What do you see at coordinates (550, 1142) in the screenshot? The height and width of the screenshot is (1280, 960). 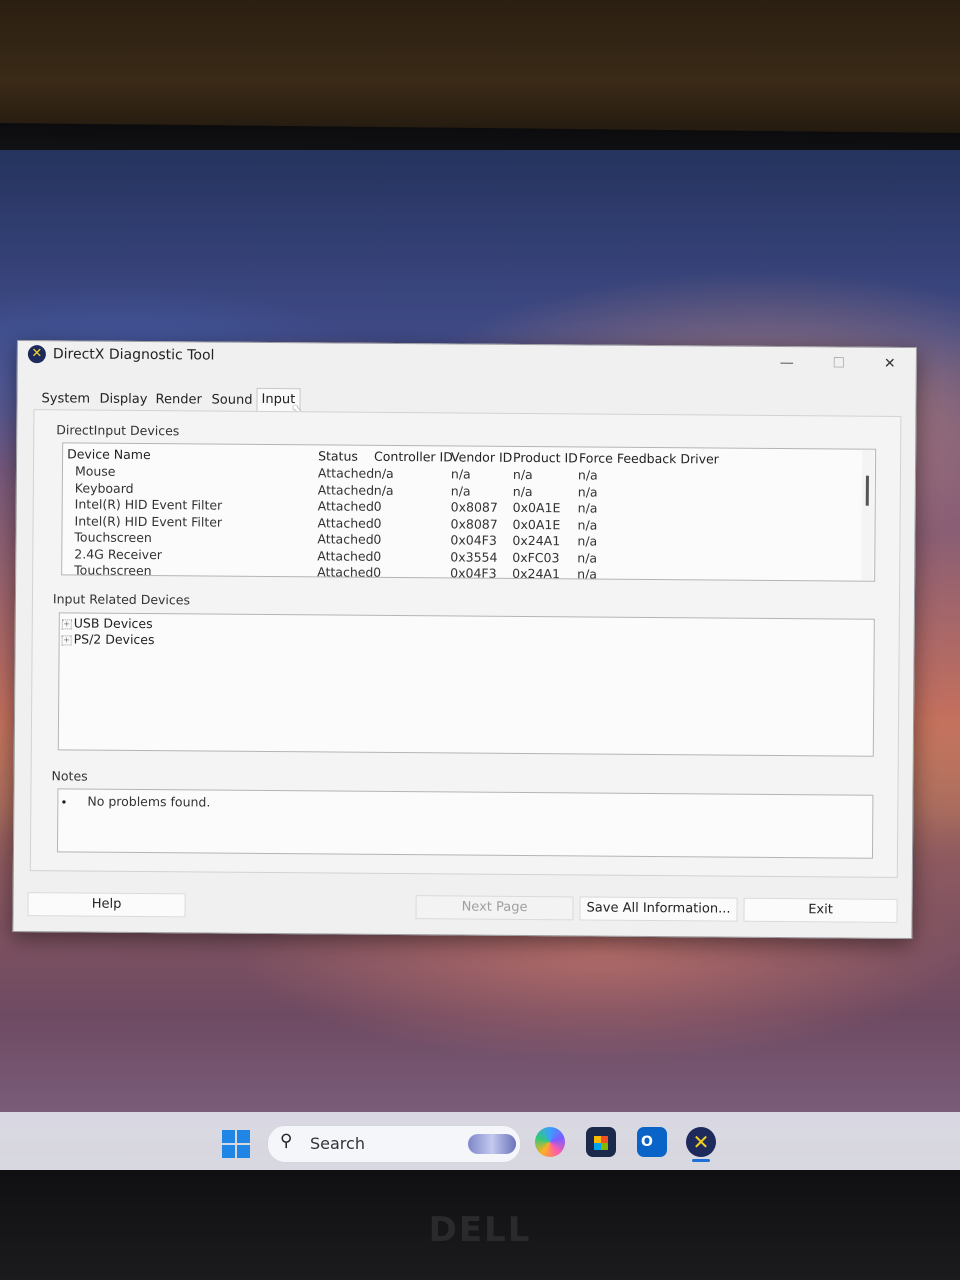 I see `copilot-icon` at bounding box center [550, 1142].